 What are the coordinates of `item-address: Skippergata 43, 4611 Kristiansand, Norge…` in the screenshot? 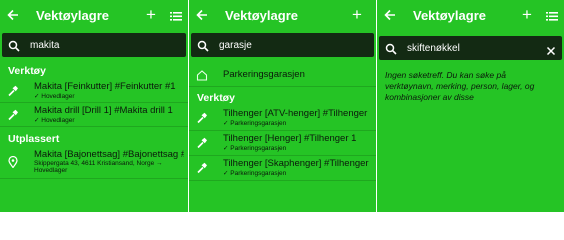 It's located at (98, 163).